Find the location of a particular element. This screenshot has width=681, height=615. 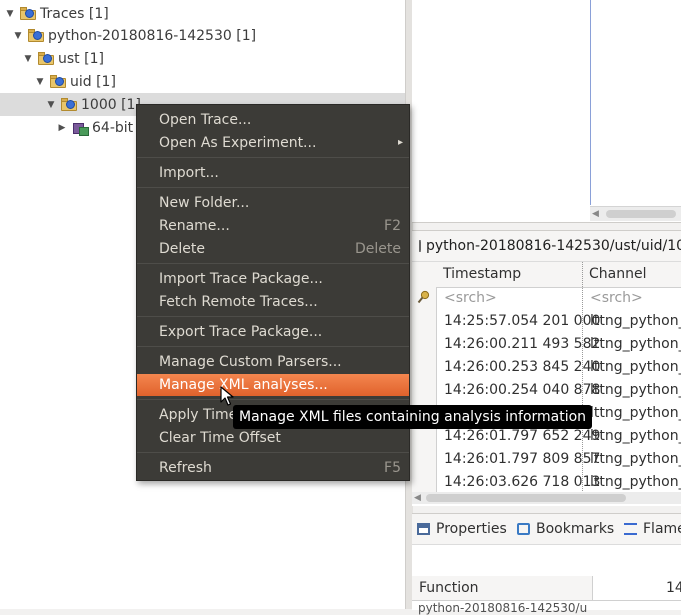

menu-item-label: Refresh is located at coordinates (185, 468).